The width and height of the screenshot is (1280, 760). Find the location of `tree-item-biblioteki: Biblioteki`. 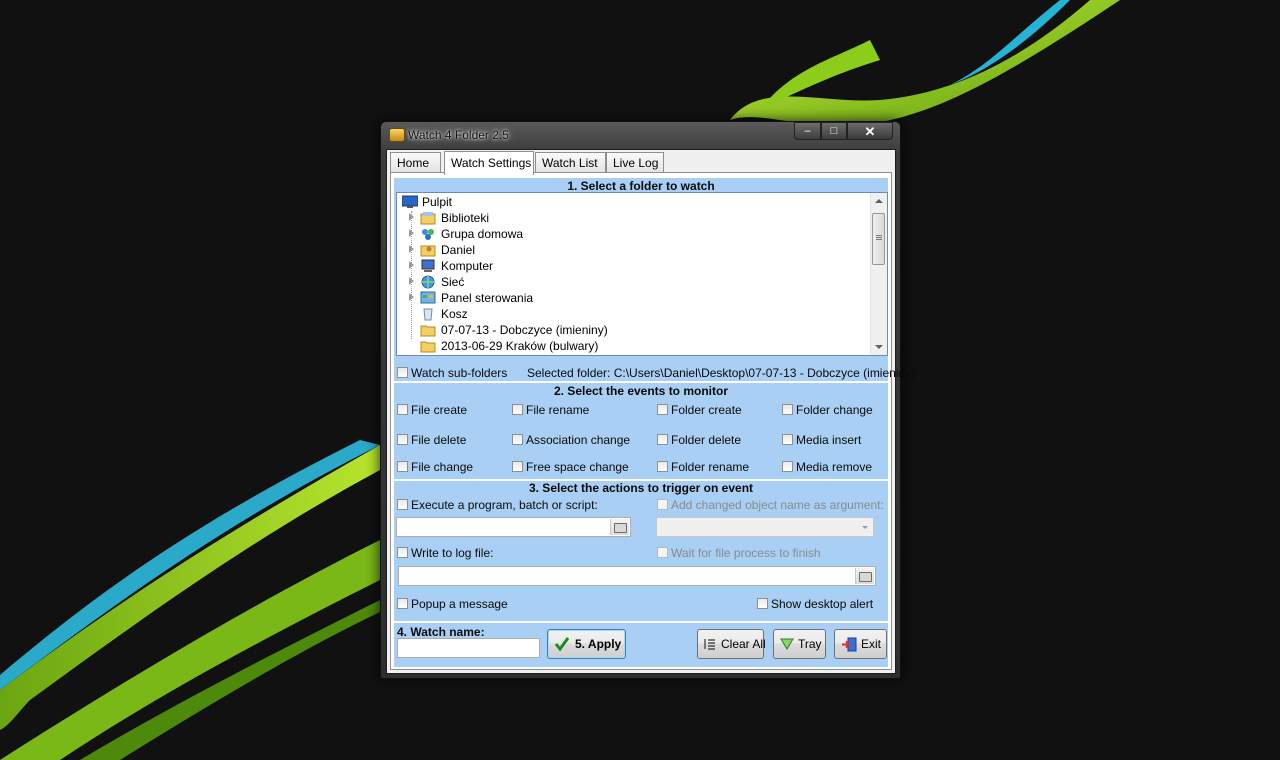

tree-item-biblioteki: Biblioteki is located at coordinates (632, 218).